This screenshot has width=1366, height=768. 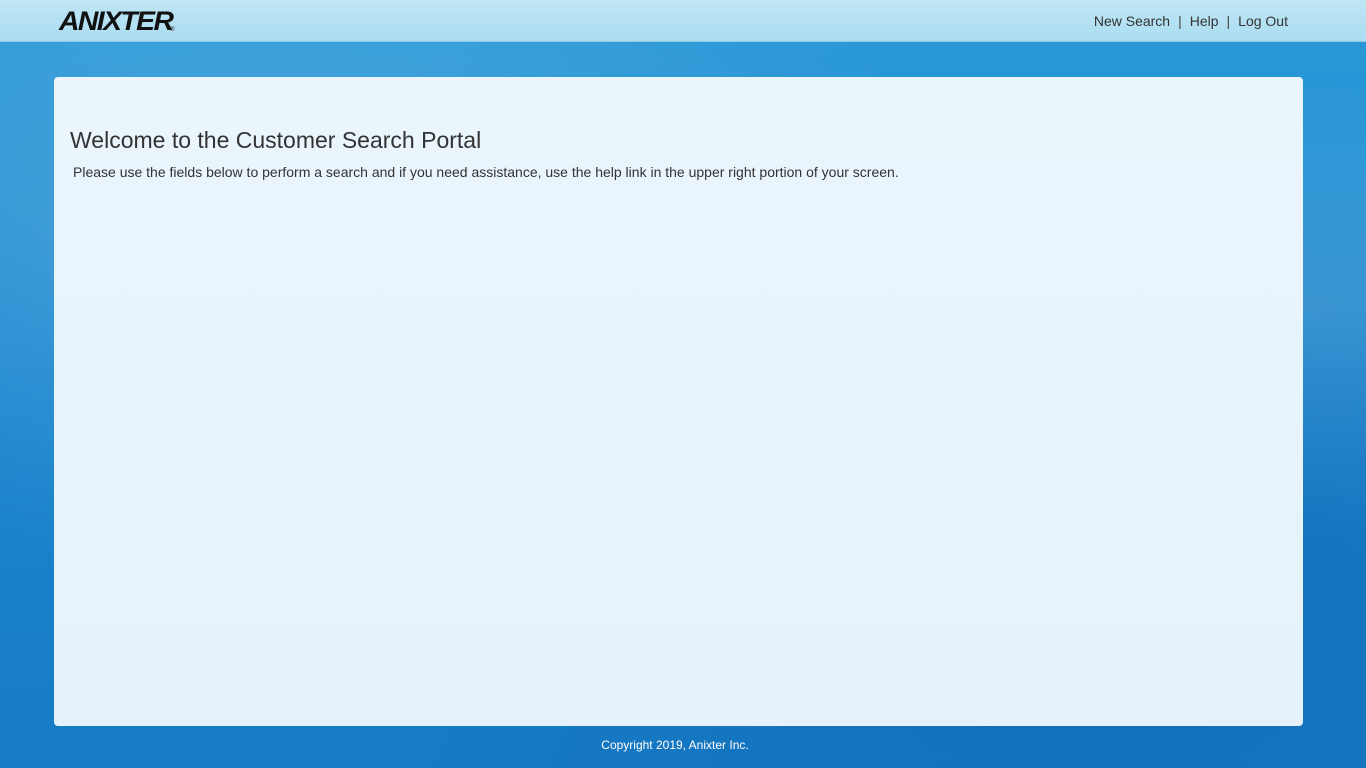 What do you see at coordinates (276, 140) in the screenshot?
I see `page-title: Welcome to the Customer Search Portal` at bounding box center [276, 140].